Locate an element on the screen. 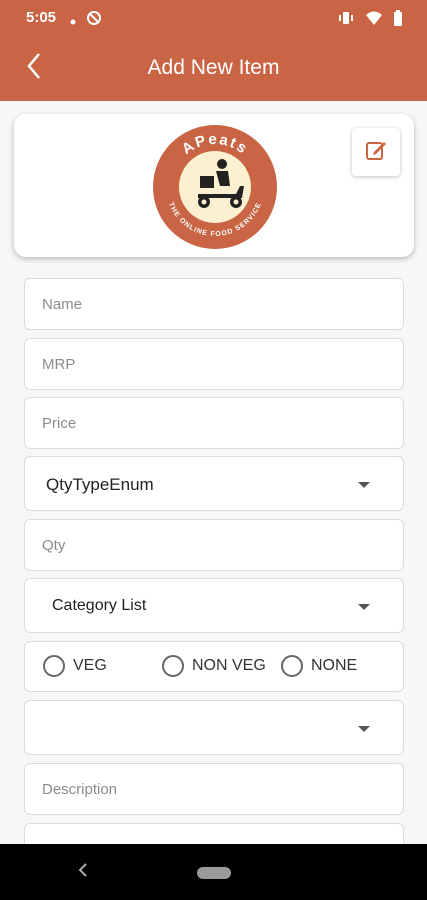 Image resolution: width=427 pixels, height=900 pixels. page-title: Add New Item is located at coordinates (213, 67).